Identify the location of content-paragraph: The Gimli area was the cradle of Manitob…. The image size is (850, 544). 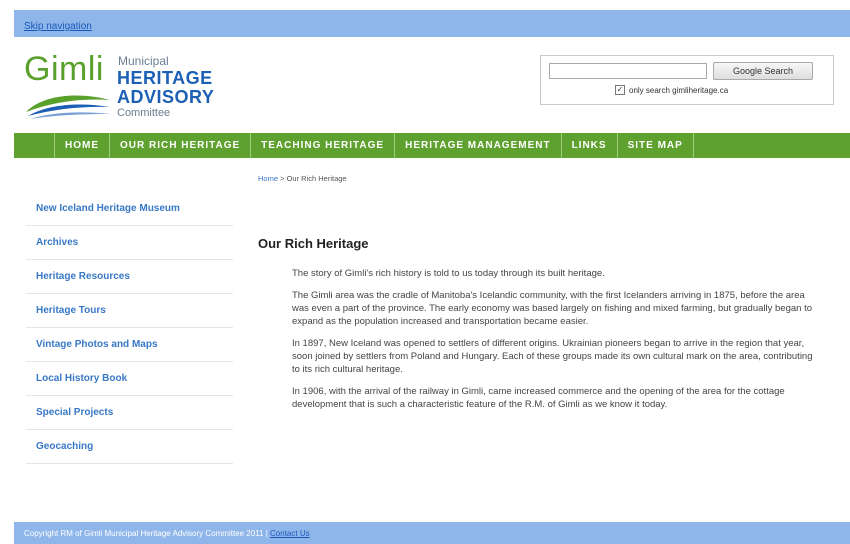
(552, 308).